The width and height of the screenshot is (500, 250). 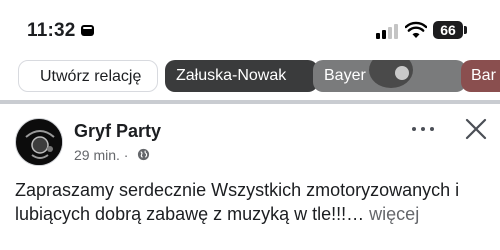 What do you see at coordinates (143, 154) in the screenshot?
I see `globe-icon` at bounding box center [143, 154].